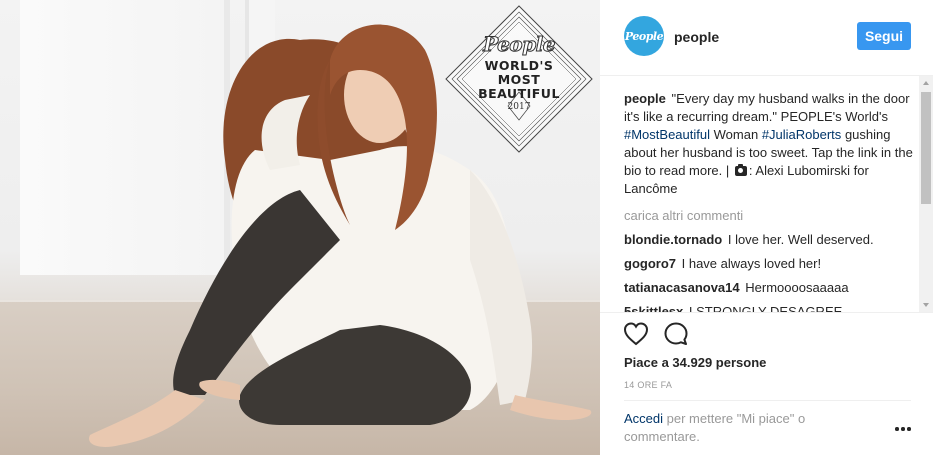 Image resolution: width=933 pixels, height=455 pixels. What do you see at coordinates (648, 385) in the screenshot?
I see `post-timestamp: 14 ORE FA` at bounding box center [648, 385].